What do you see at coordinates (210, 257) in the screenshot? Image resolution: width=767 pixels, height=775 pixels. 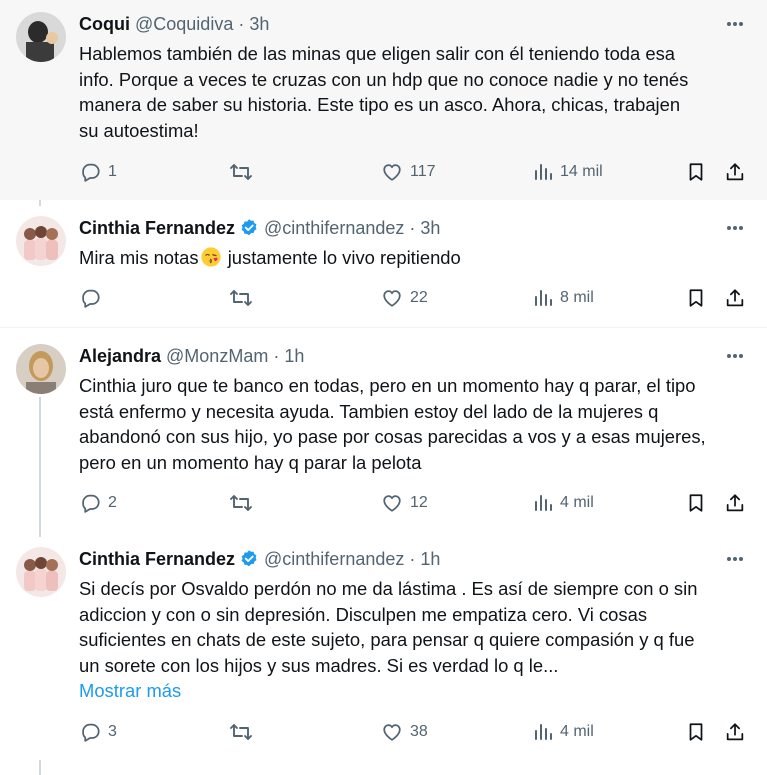 I see `face-blowing-kiss-icon` at bounding box center [210, 257].